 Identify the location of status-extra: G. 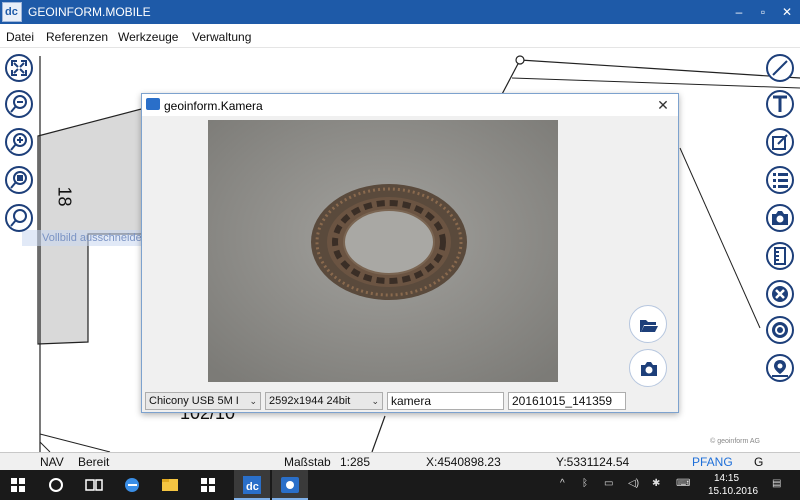
(759, 462).